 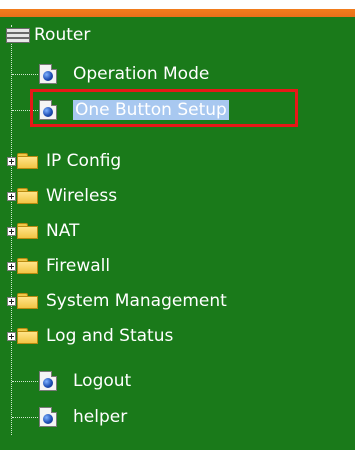 I want to click on tree-folder-system-management: System Management, so click(x=121, y=301).